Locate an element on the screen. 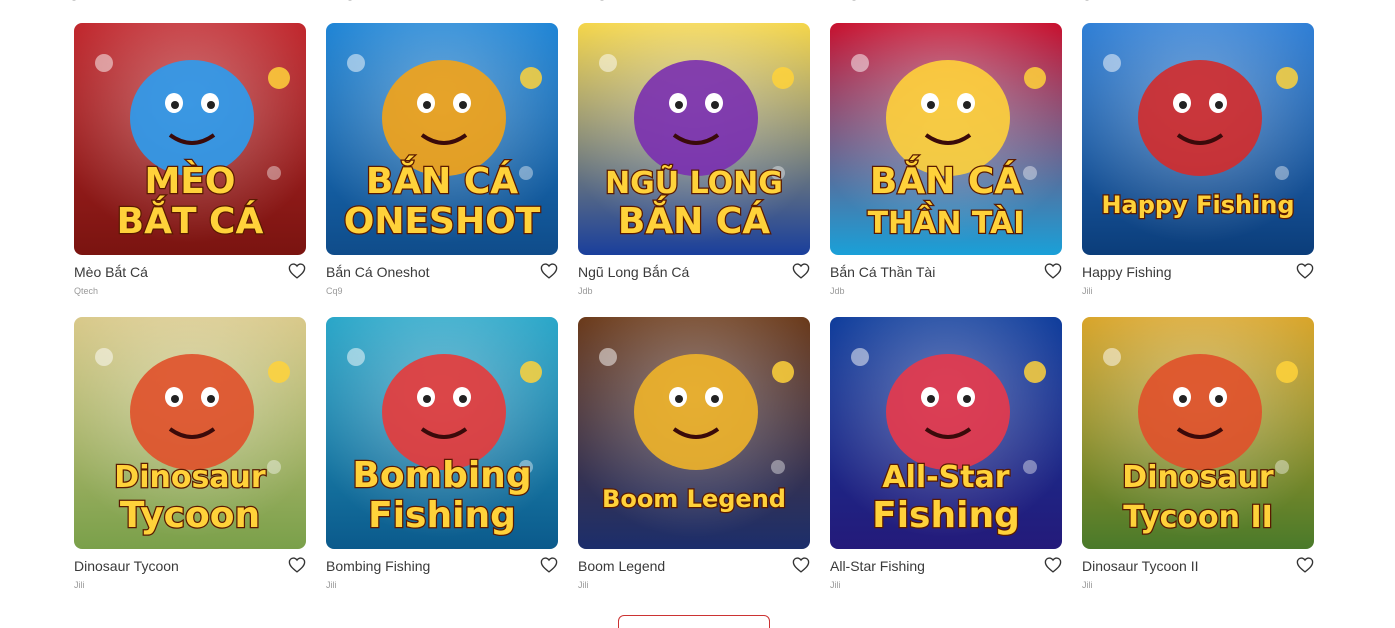  game-title: All-Star Fishing is located at coordinates (877, 566).